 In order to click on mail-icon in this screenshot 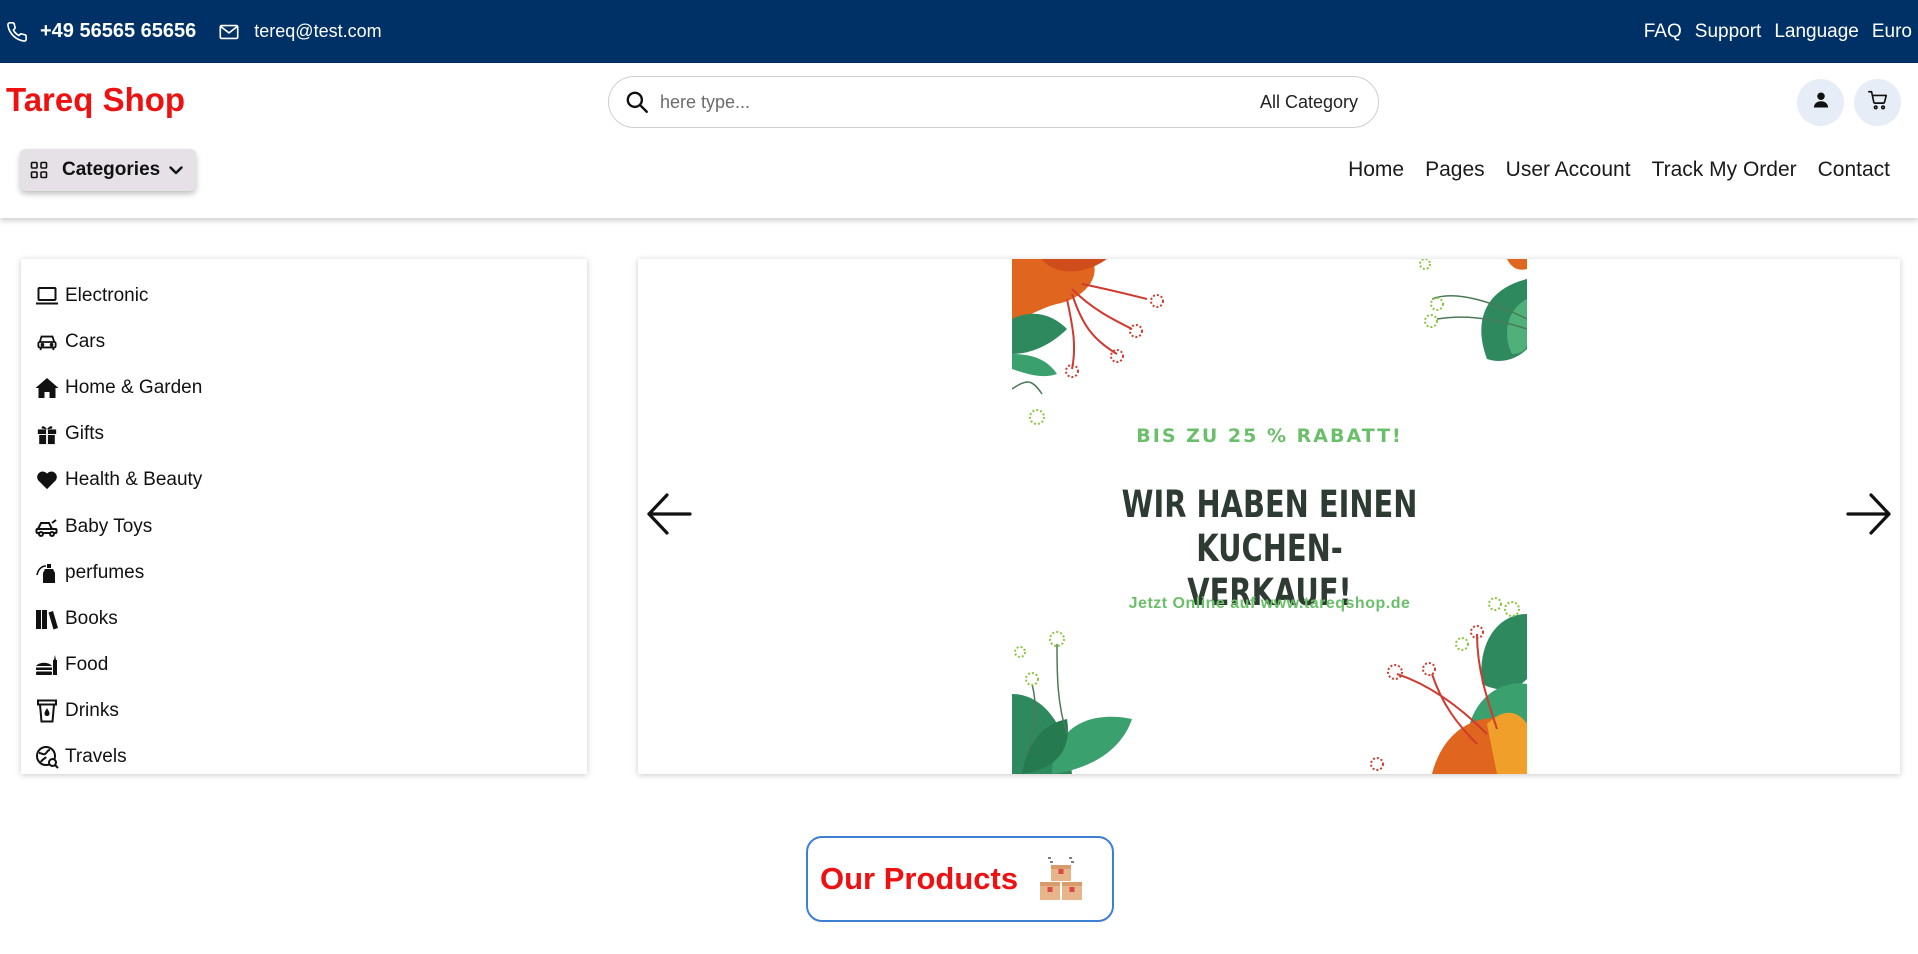, I will do `click(229, 32)`.